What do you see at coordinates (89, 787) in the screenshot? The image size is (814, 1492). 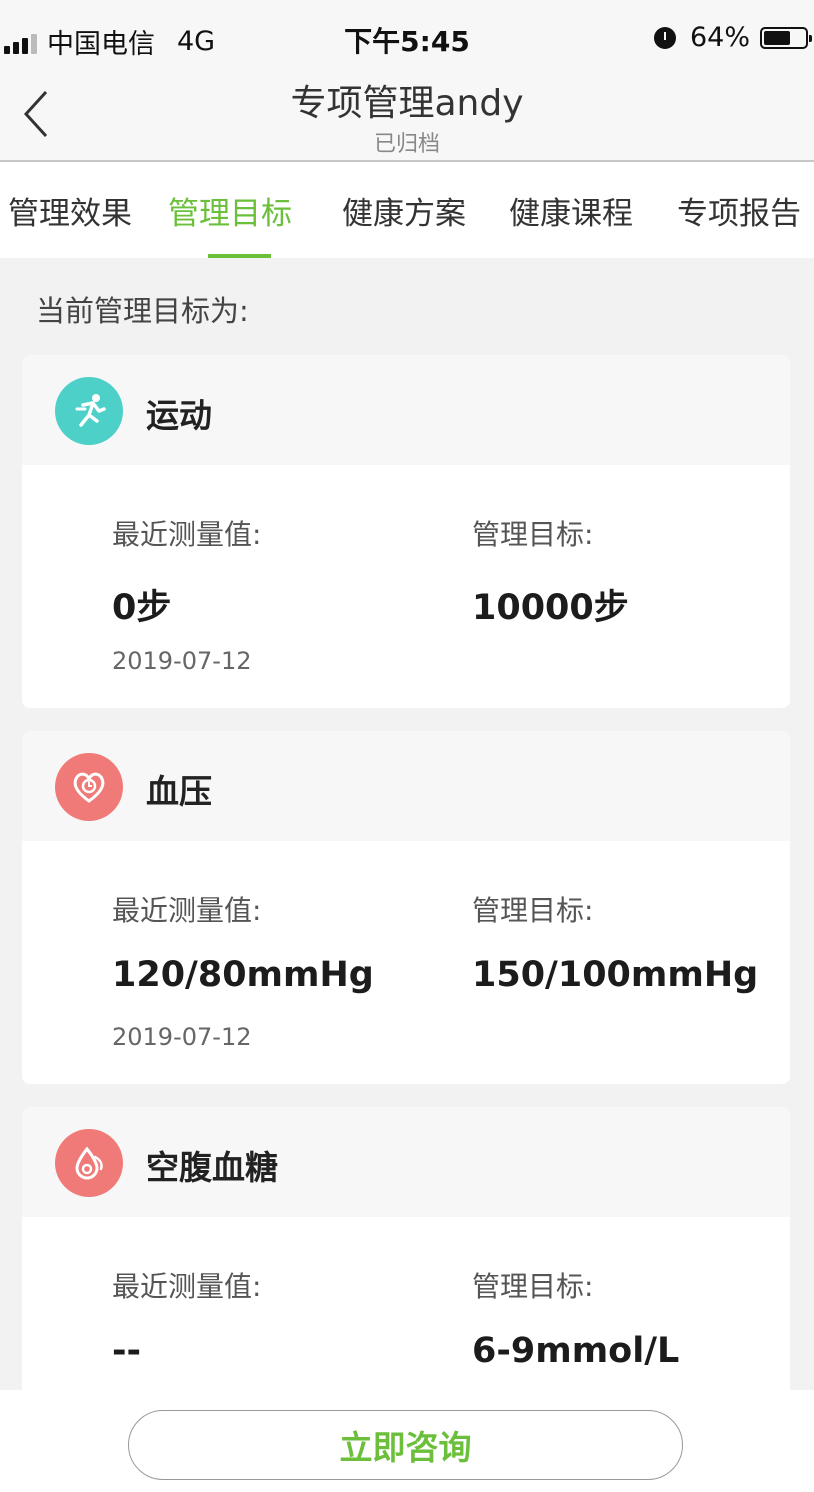 I see `heart-pressure-icon` at bounding box center [89, 787].